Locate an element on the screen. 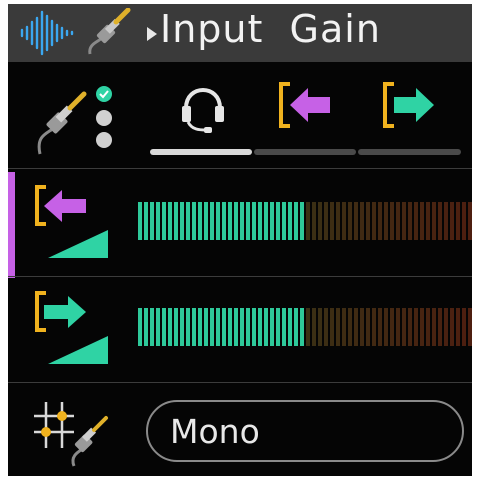  routing-segment-output is located at coordinates (409, 152).